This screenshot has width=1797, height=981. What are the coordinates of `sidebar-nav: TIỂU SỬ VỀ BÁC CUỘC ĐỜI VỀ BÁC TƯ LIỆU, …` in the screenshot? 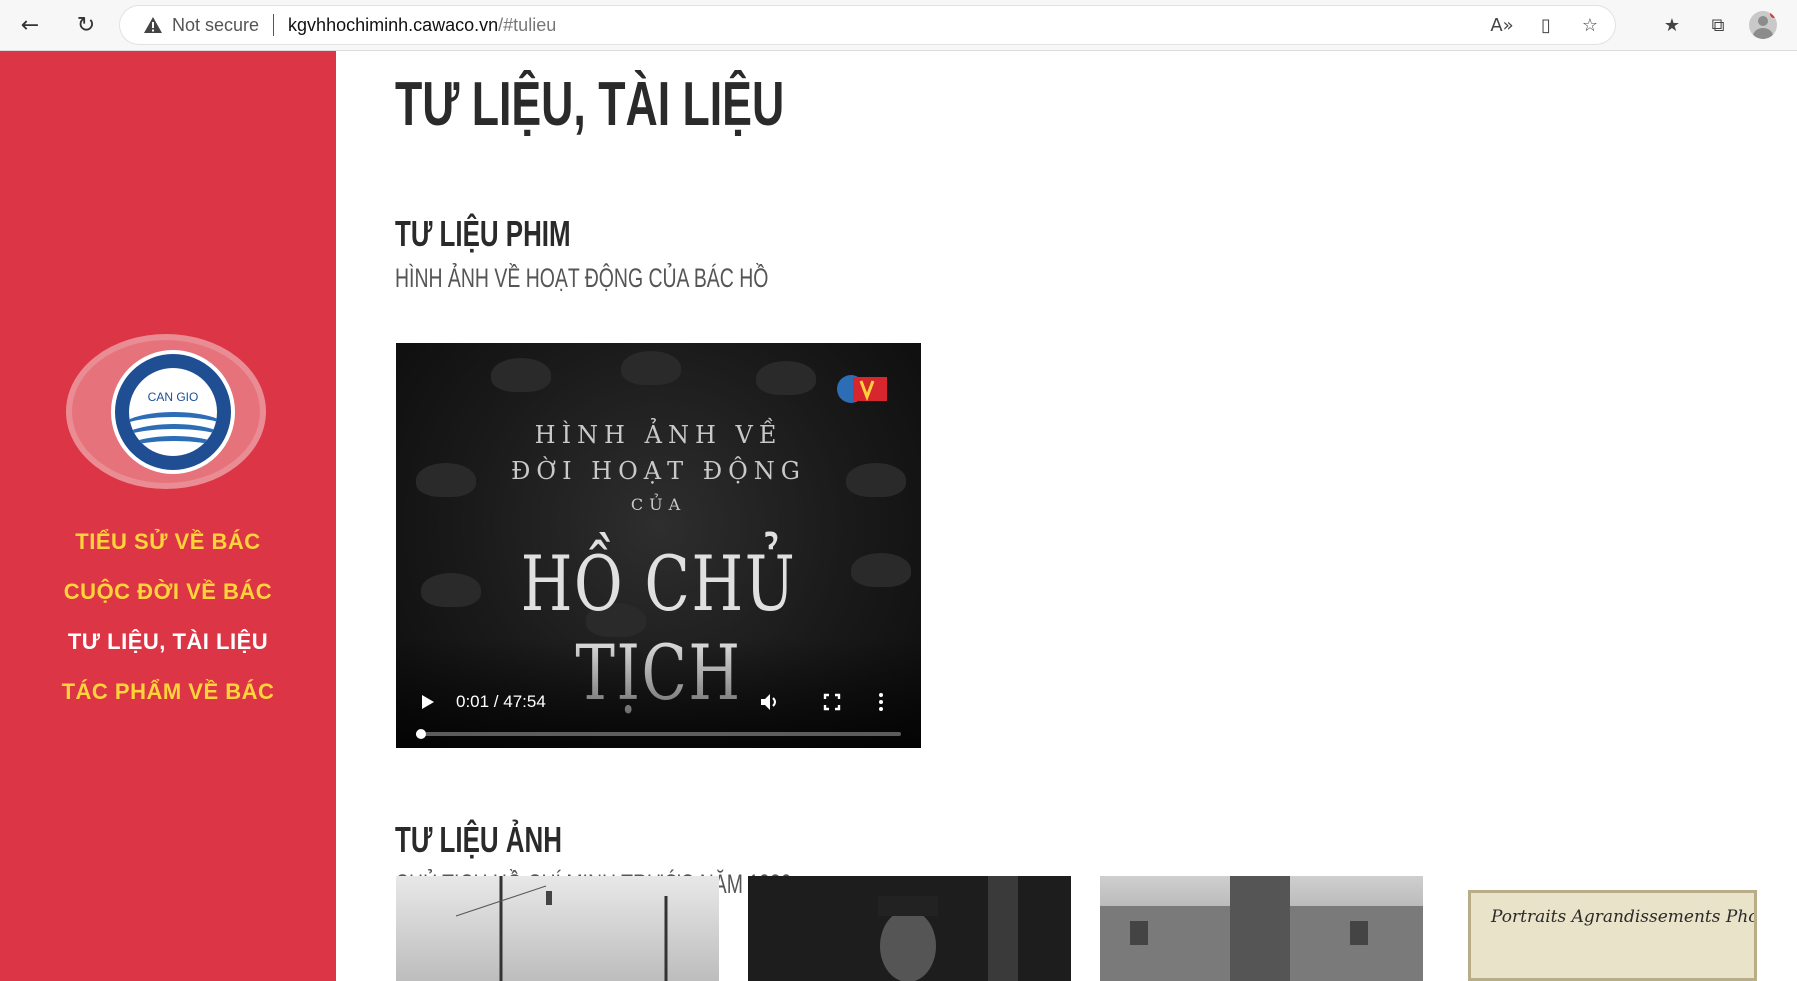 It's located at (168, 617).